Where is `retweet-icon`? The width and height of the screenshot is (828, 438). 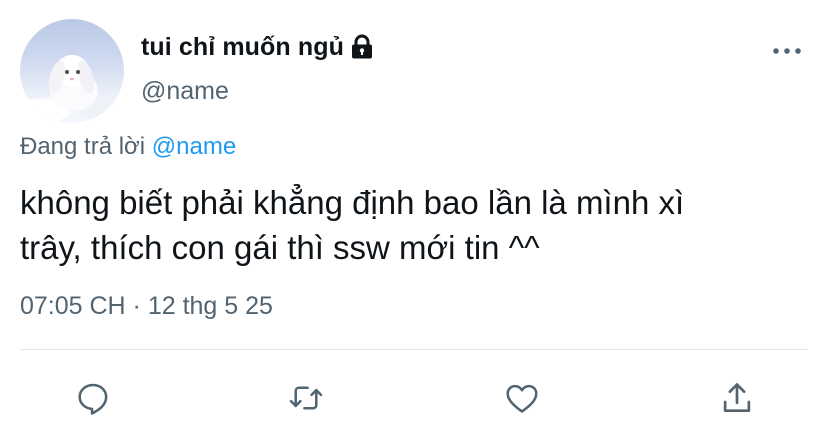
retweet-icon is located at coordinates (306, 398).